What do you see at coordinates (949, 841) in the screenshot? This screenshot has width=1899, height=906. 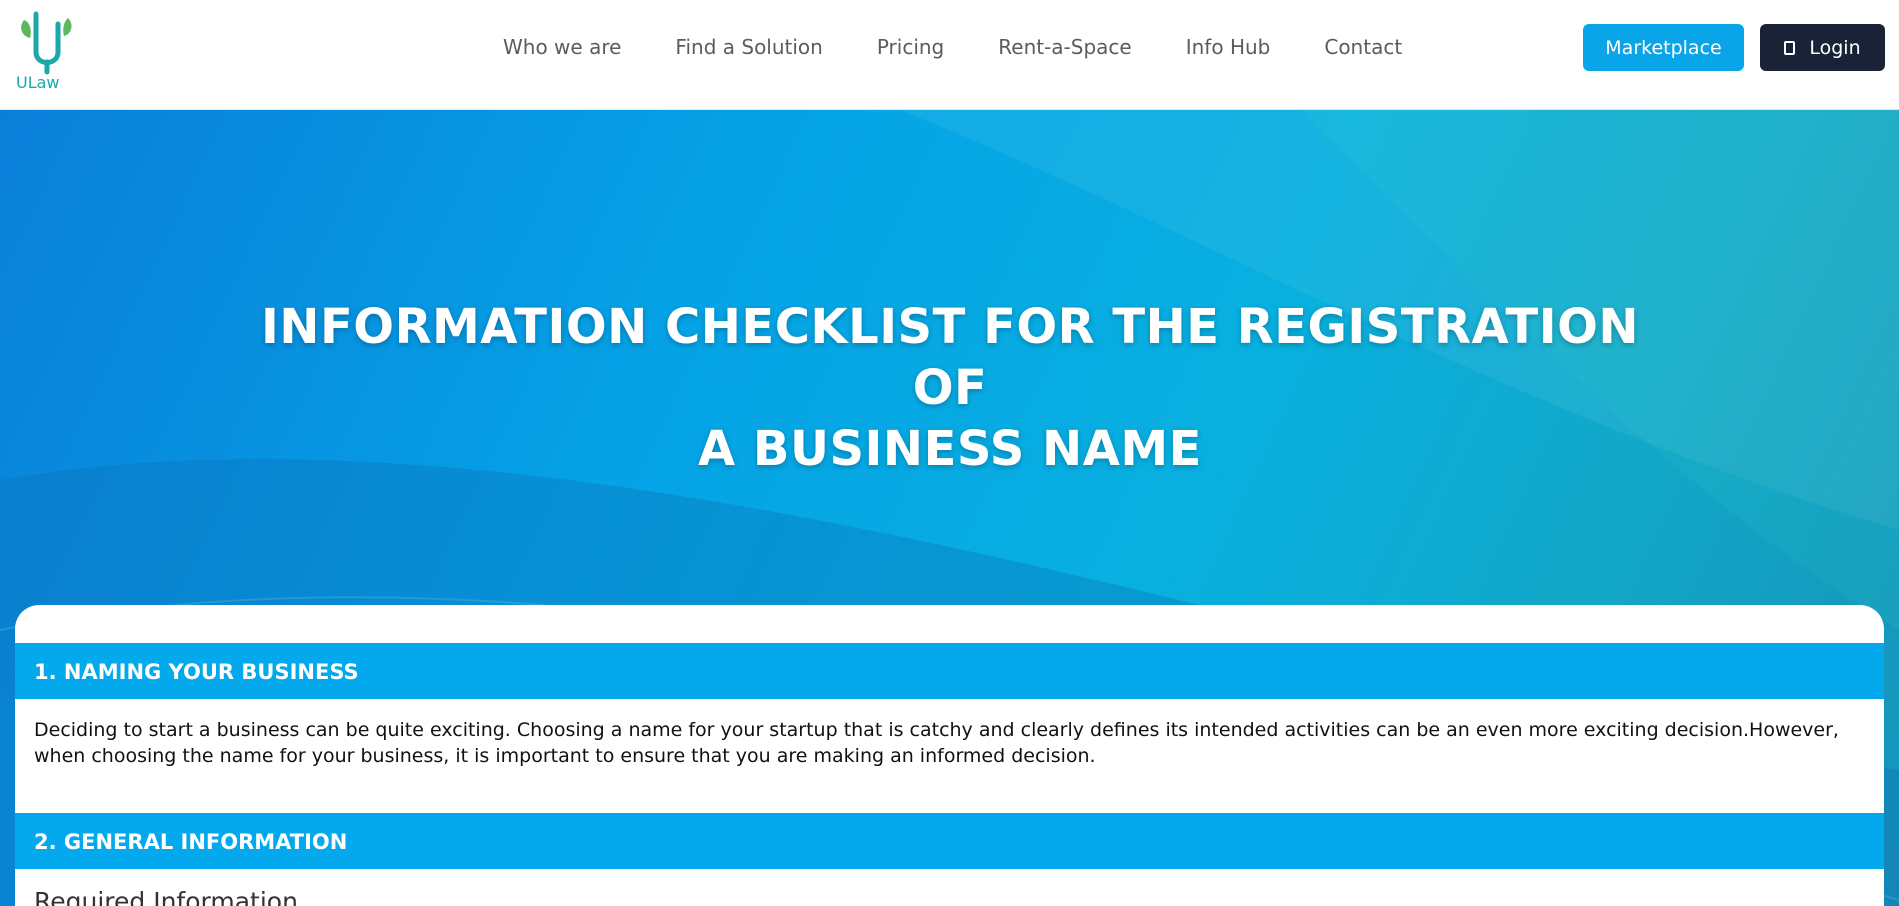 I see `section-header-general: 2. GENERAL INFORMATION` at bounding box center [949, 841].